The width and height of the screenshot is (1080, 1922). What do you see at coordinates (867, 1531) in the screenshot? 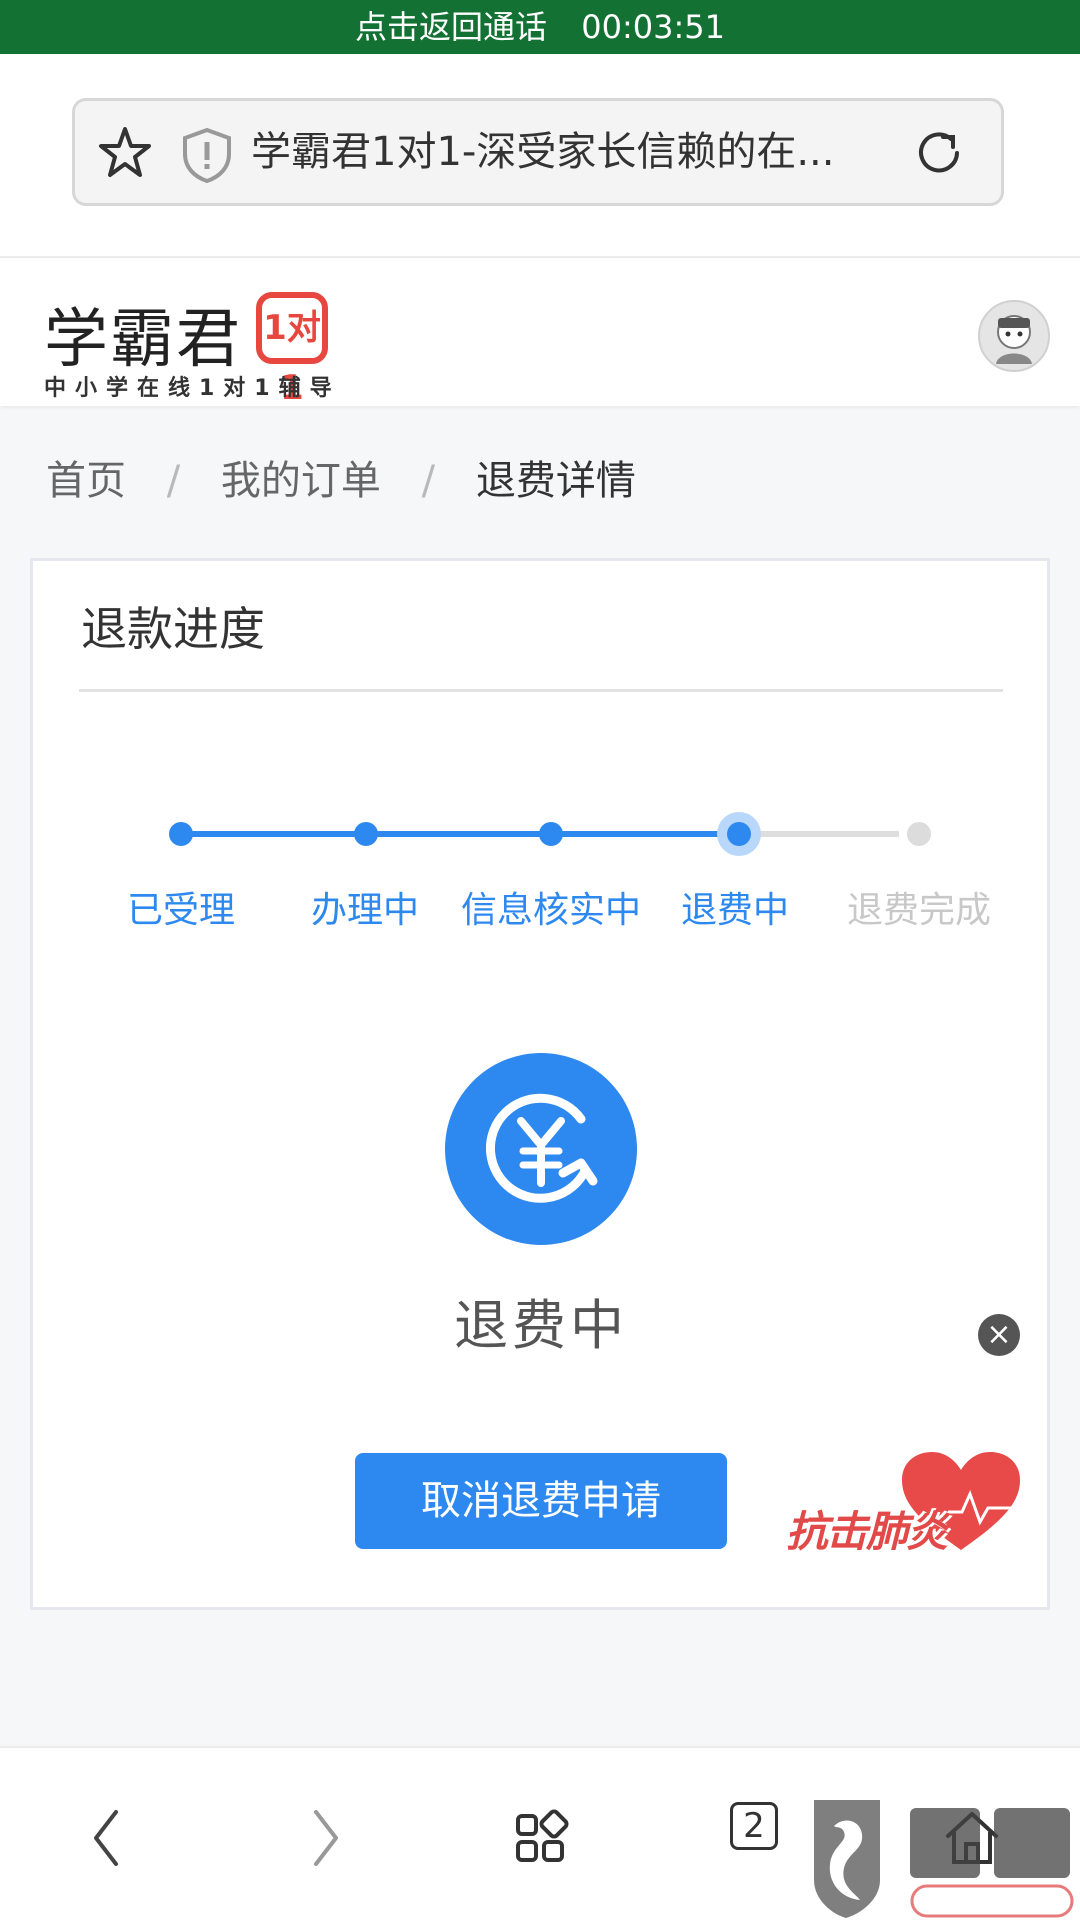
I see `promo-text: 抗击肺炎` at bounding box center [867, 1531].